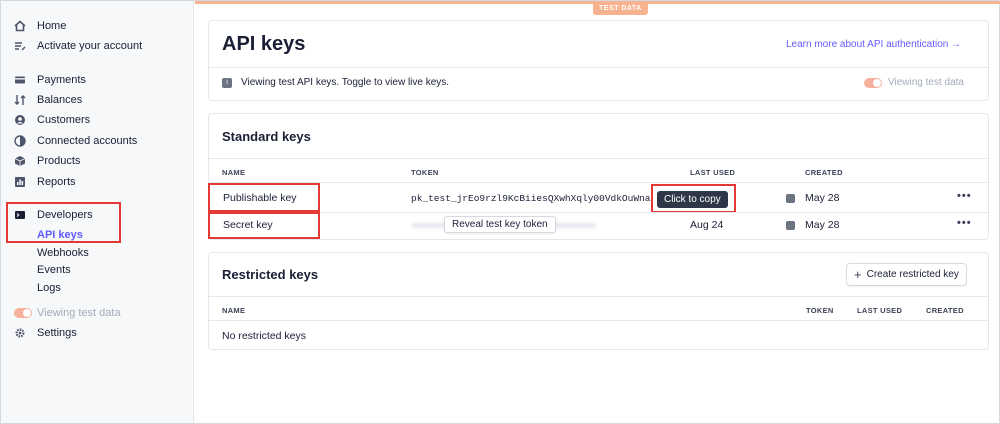  I want to click on click-to-copy-tooltip: Click to copy, so click(692, 199).